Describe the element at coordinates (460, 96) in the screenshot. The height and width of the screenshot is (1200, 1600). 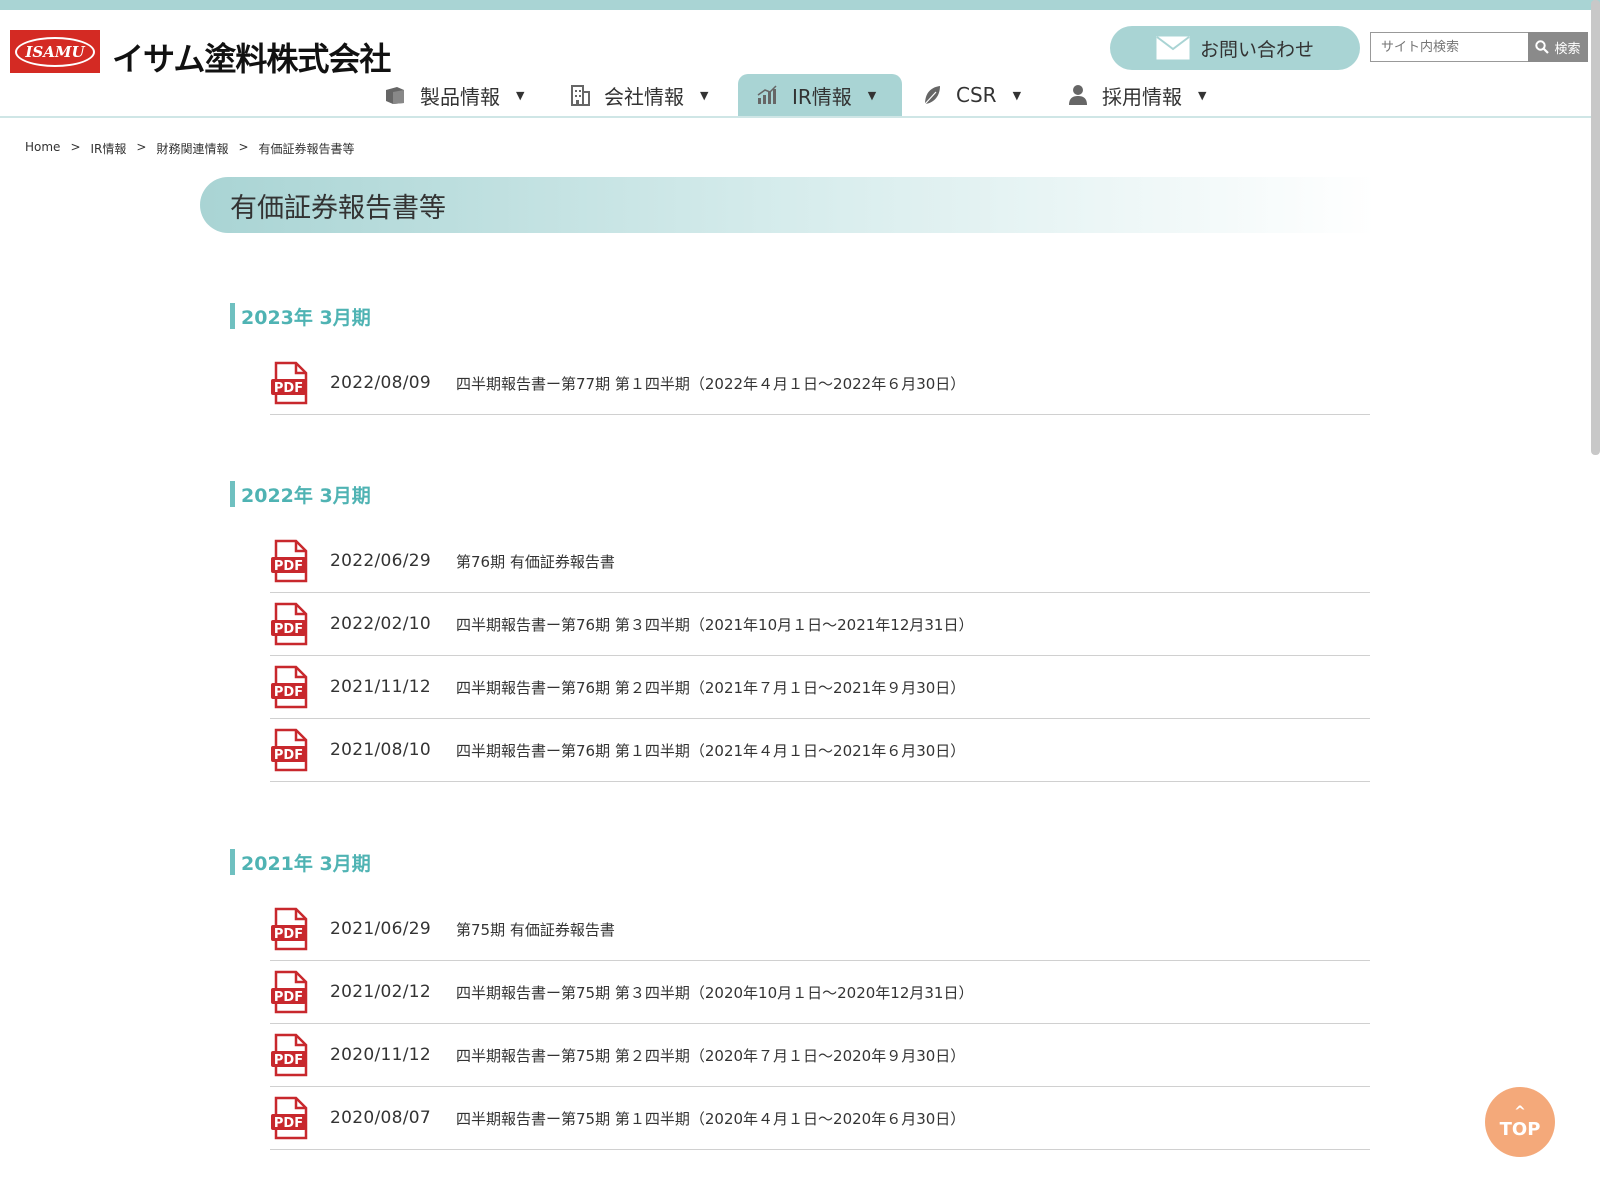
I see `nav-item-label: 製品情報` at that location.